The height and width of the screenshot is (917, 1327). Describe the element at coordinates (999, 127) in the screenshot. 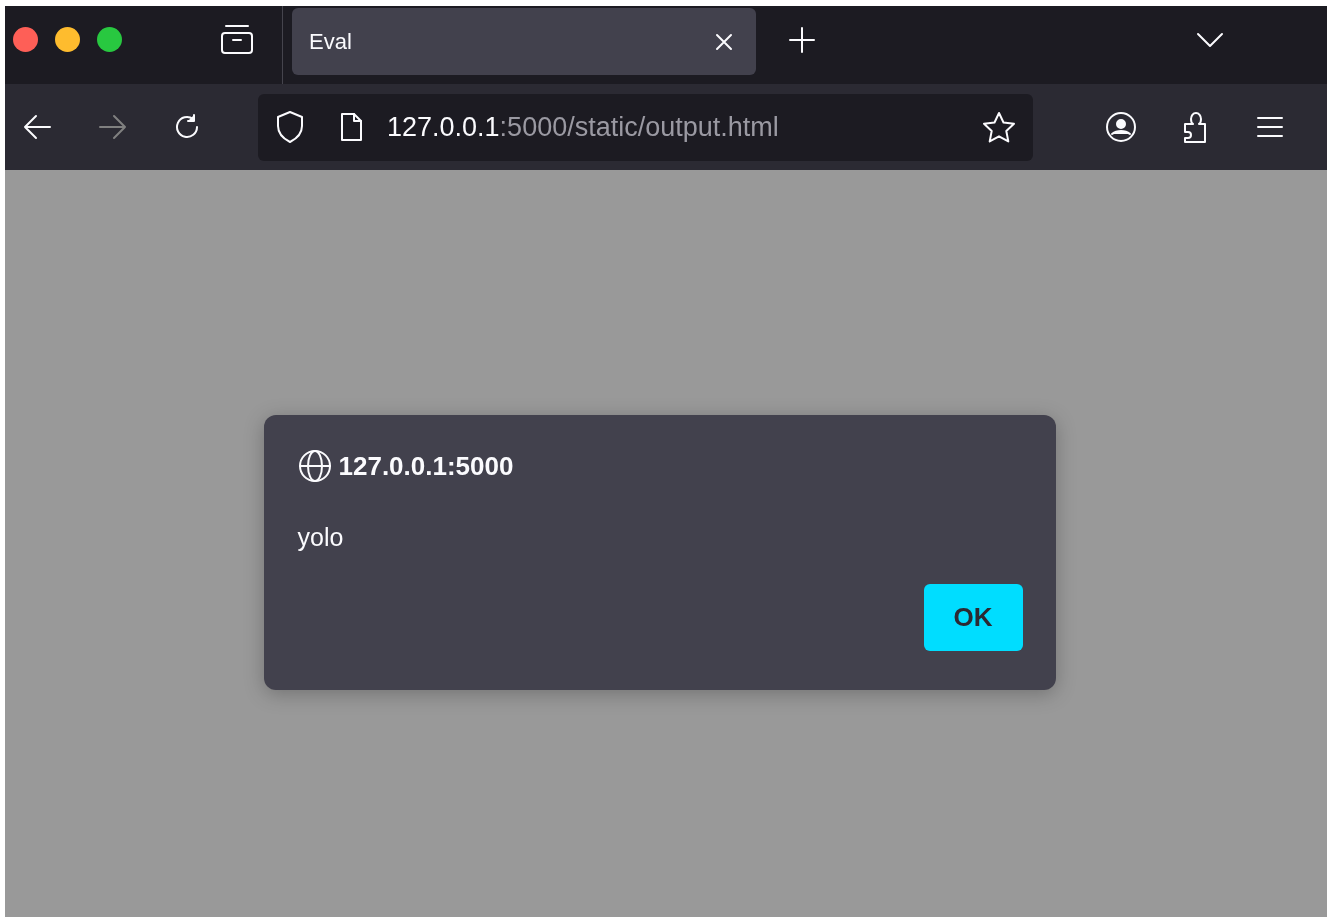

I see `star-icon` at that location.